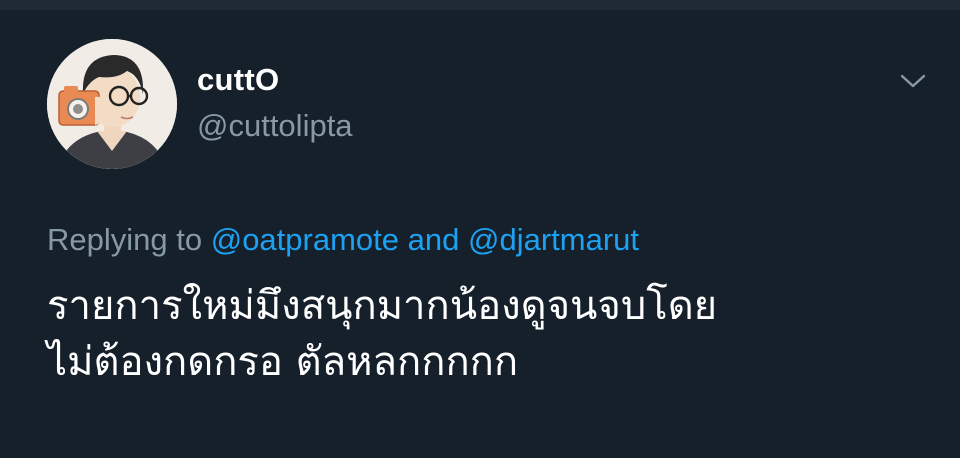 Image resolution: width=960 pixels, height=458 pixels. Describe the element at coordinates (434, 239) in the screenshot. I see `mention-conjunction: and` at that location.